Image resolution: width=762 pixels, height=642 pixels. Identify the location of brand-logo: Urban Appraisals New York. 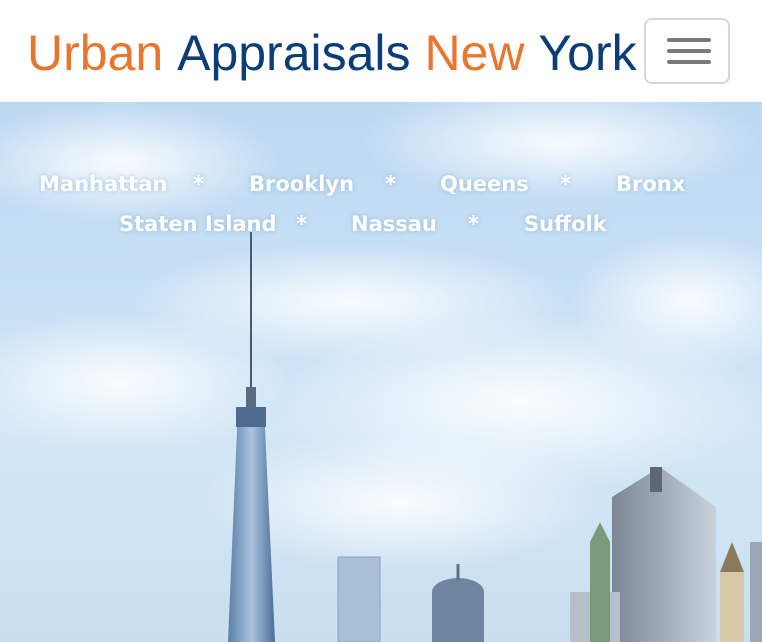
(332, 53).